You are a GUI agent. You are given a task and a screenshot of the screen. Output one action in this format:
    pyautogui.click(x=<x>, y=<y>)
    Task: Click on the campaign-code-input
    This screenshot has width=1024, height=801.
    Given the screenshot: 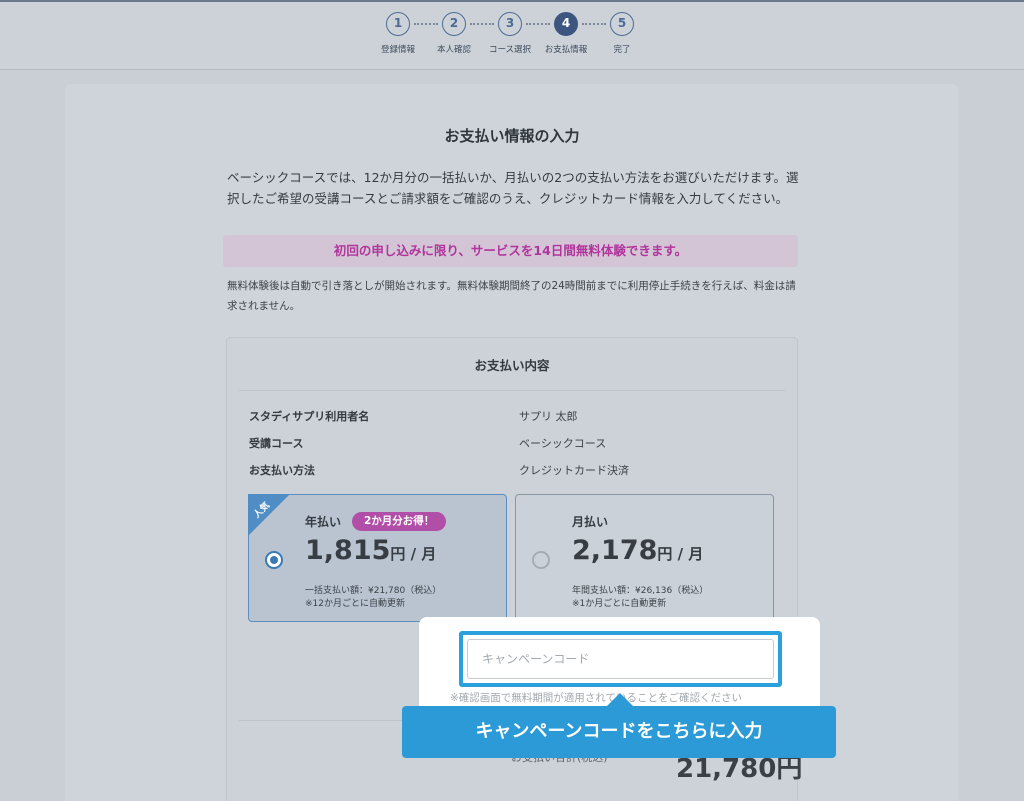 What is the action you would take?
    pyautogui.click(x=620, y=659)
    